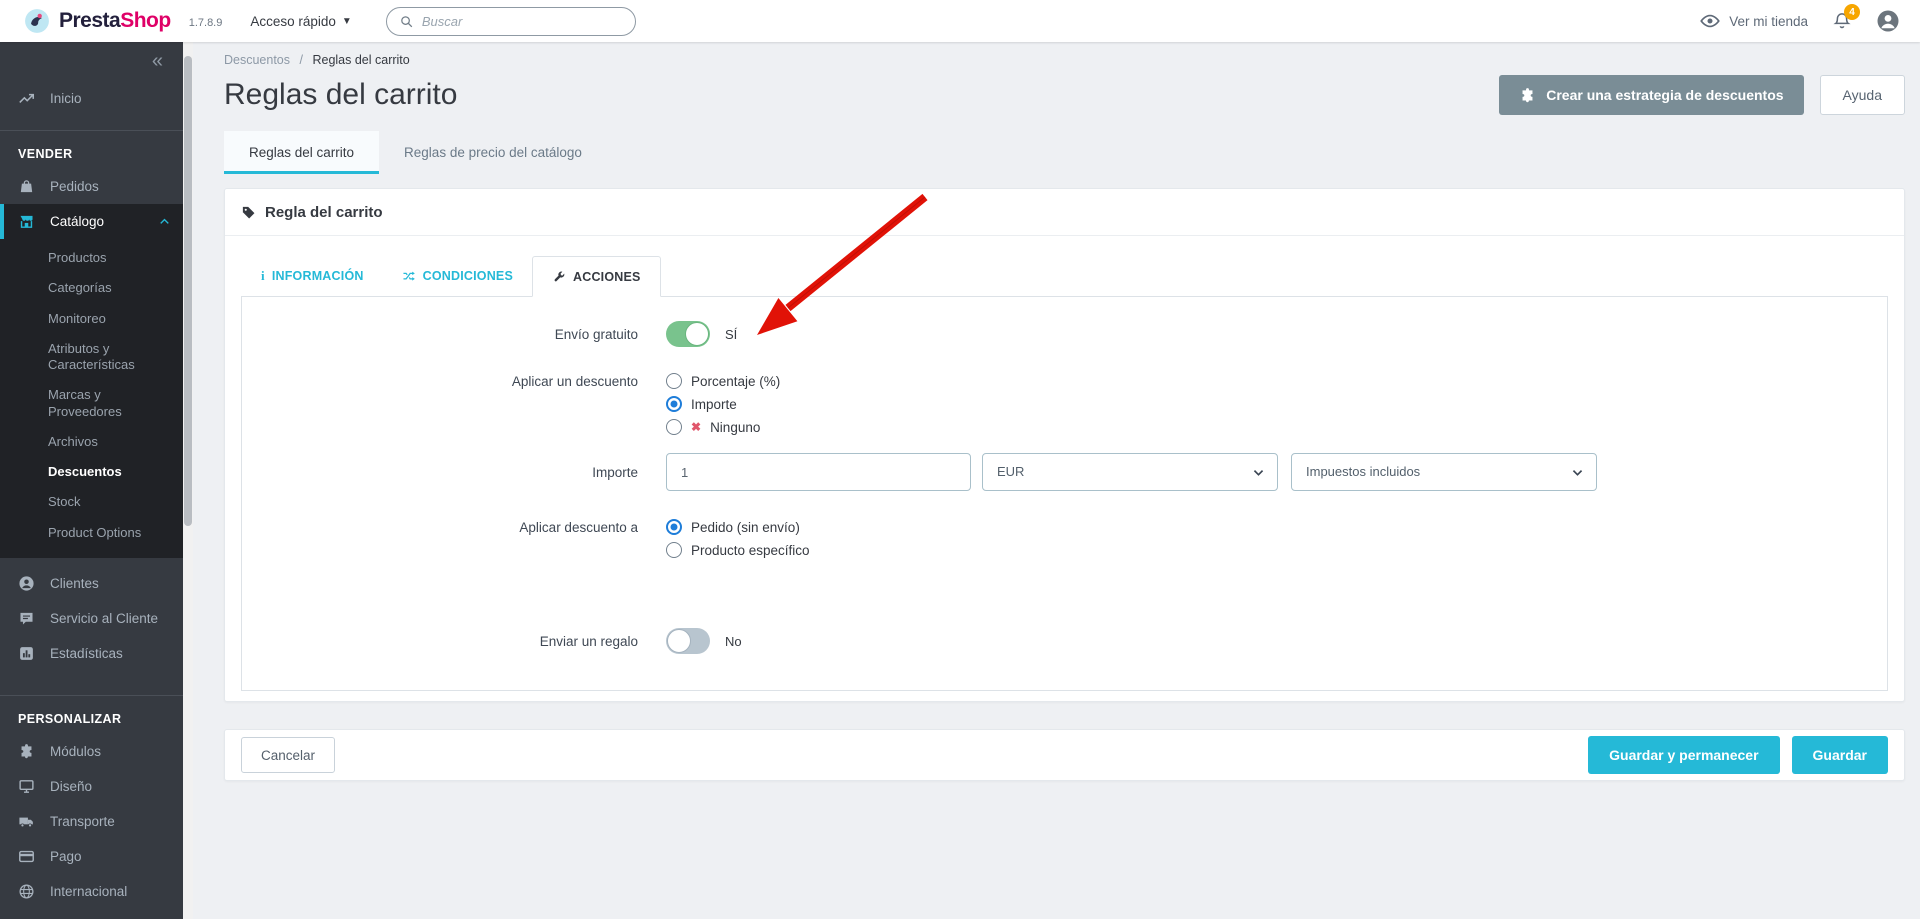  What do you see at coordinates (1665, 95) in the screenshot?
I see `create-strategy-label: Crear una estrategia de descuentos` at bounding box center [1665, 95].